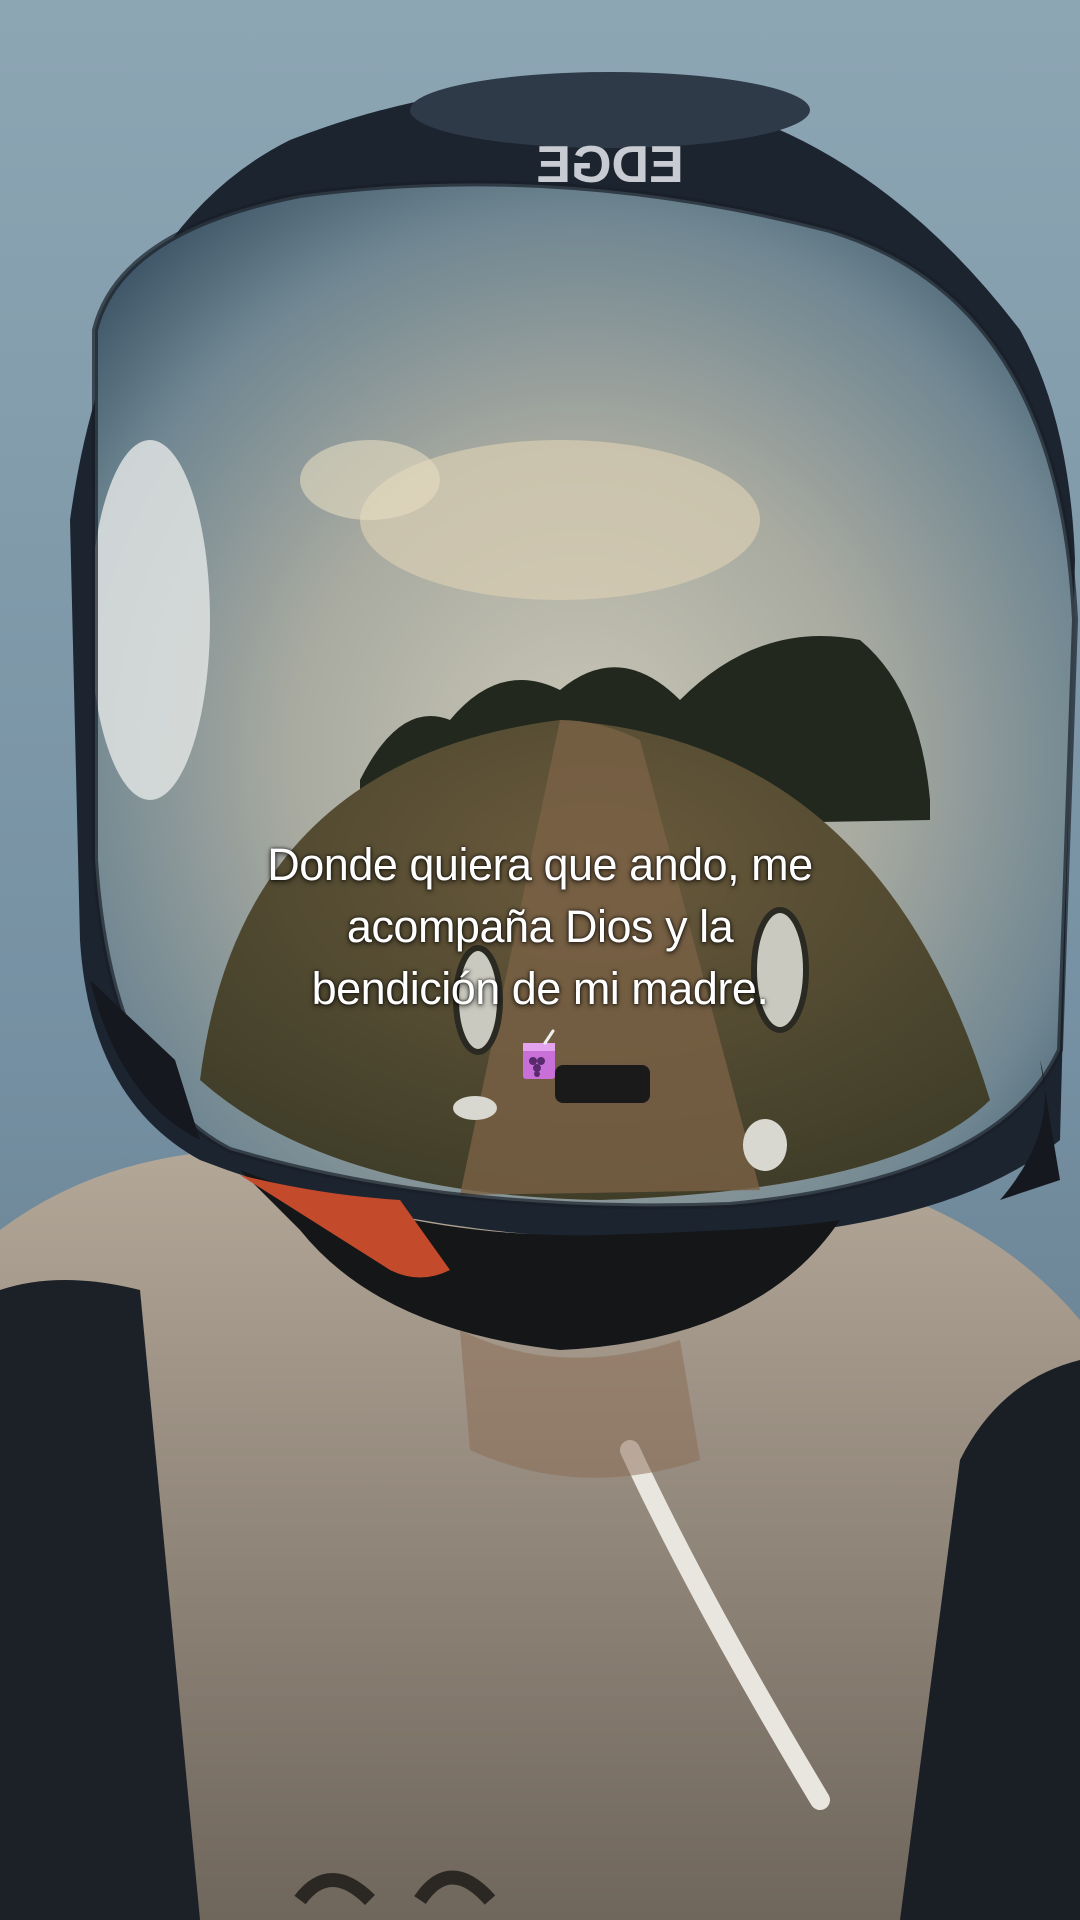 The height and width of the screenshot is (1920, 1080). I want to click on caption-line-3: bendición de mi madre., so click(540, 988).